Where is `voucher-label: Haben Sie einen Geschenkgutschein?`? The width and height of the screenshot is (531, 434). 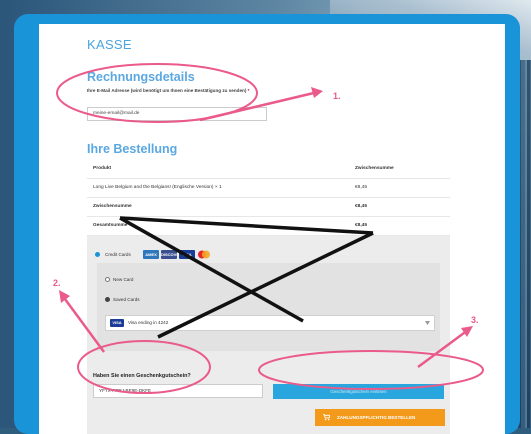
voucher-label: Haben Sie einen Geschenkgutschein? is located at coordinates (142, 376).